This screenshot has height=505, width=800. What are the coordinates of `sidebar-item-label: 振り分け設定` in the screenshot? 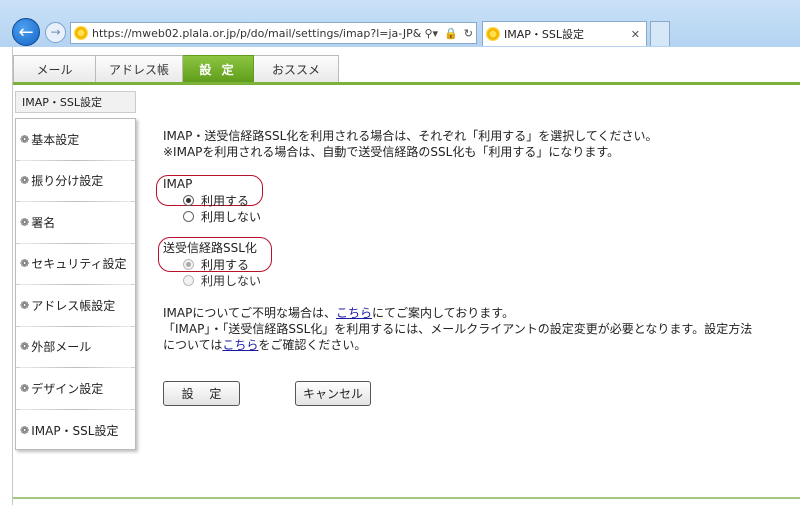 It's located at (67, 181).